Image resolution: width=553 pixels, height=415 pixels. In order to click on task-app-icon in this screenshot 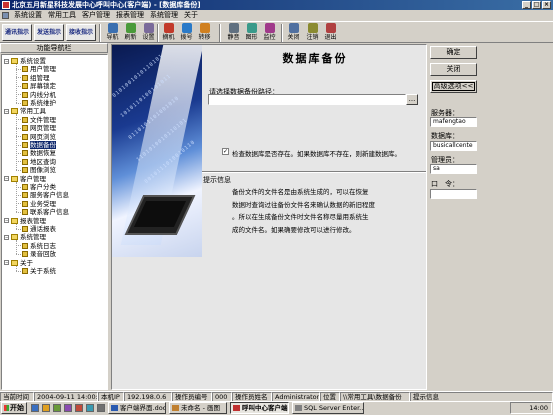, I will do `click(236, 408)`.